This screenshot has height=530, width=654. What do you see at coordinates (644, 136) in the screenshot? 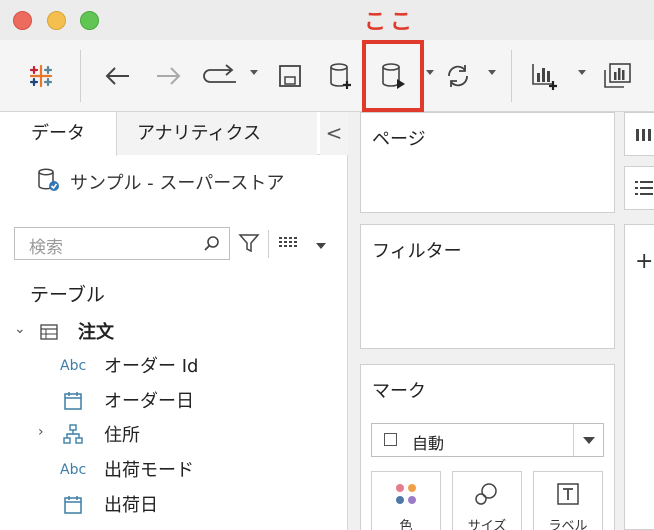
I see `columns-icon` at bounding box center [644, 136].